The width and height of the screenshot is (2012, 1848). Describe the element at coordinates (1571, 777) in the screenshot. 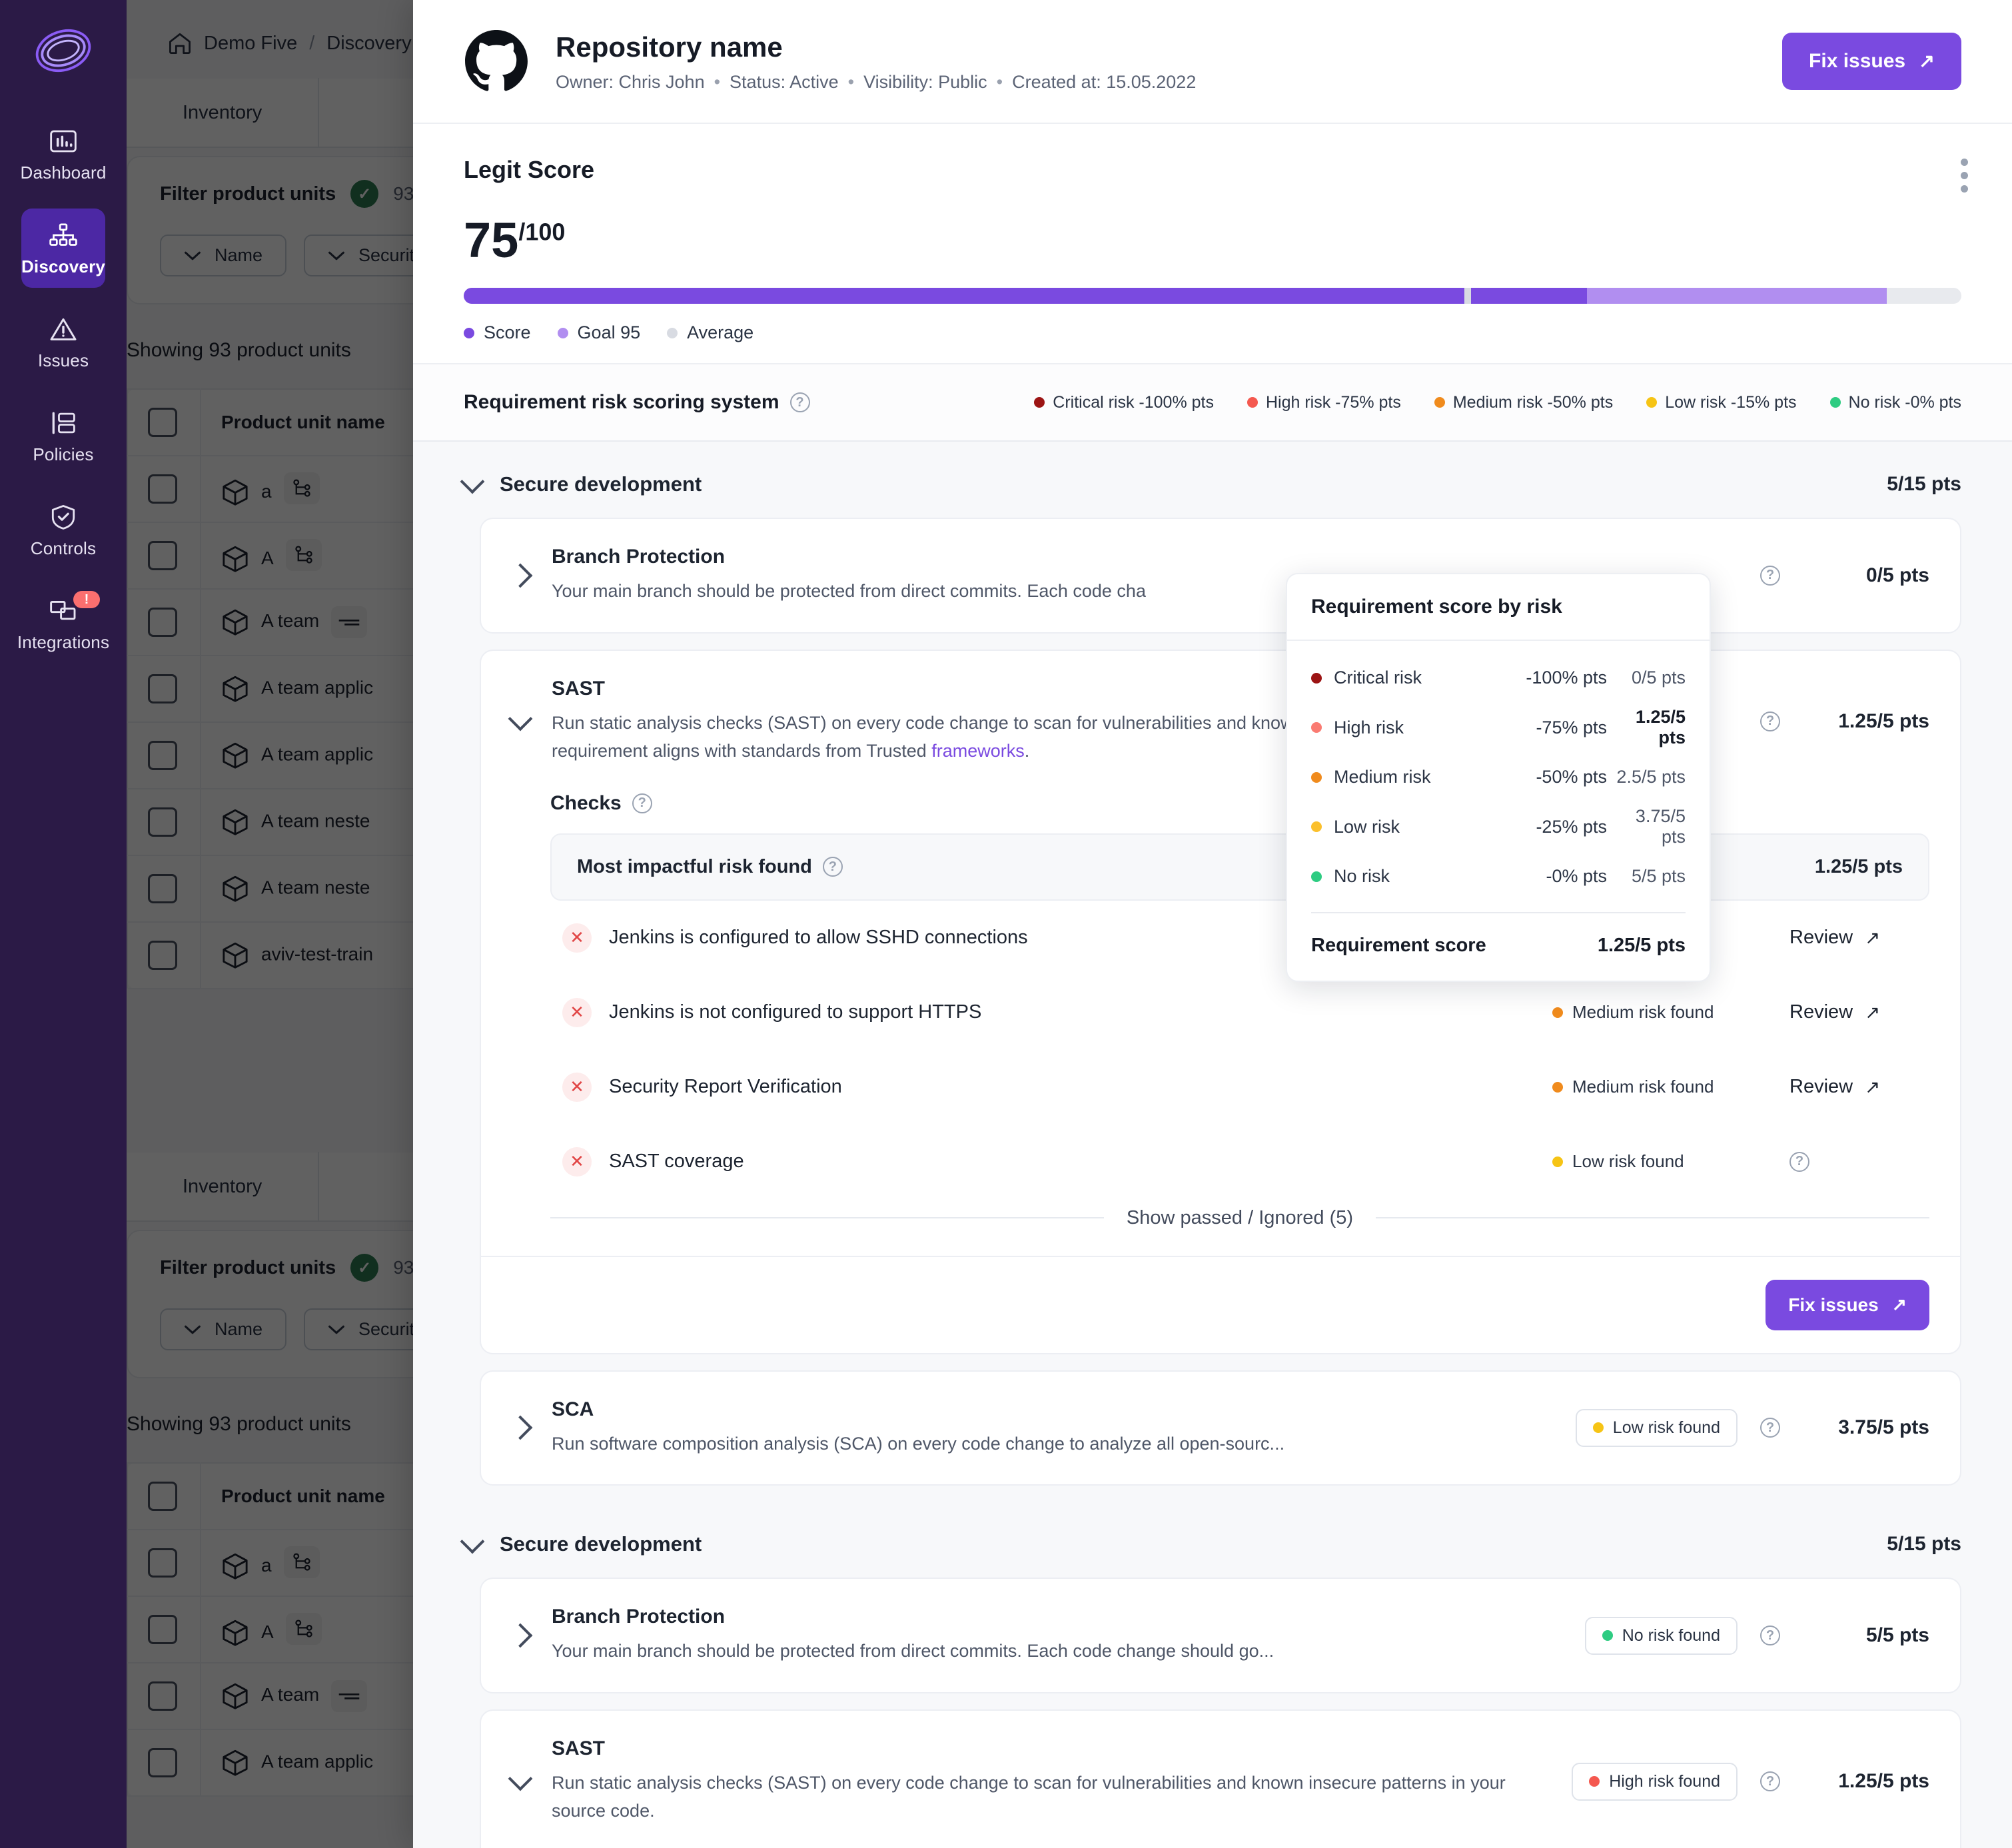

I see `tooltip-row-pct: -50% pts` at that location.